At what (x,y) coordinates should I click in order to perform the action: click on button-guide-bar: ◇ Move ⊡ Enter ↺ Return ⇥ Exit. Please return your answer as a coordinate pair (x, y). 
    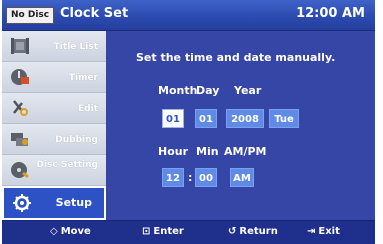
    Looking at the image, I should click on (188, 232).